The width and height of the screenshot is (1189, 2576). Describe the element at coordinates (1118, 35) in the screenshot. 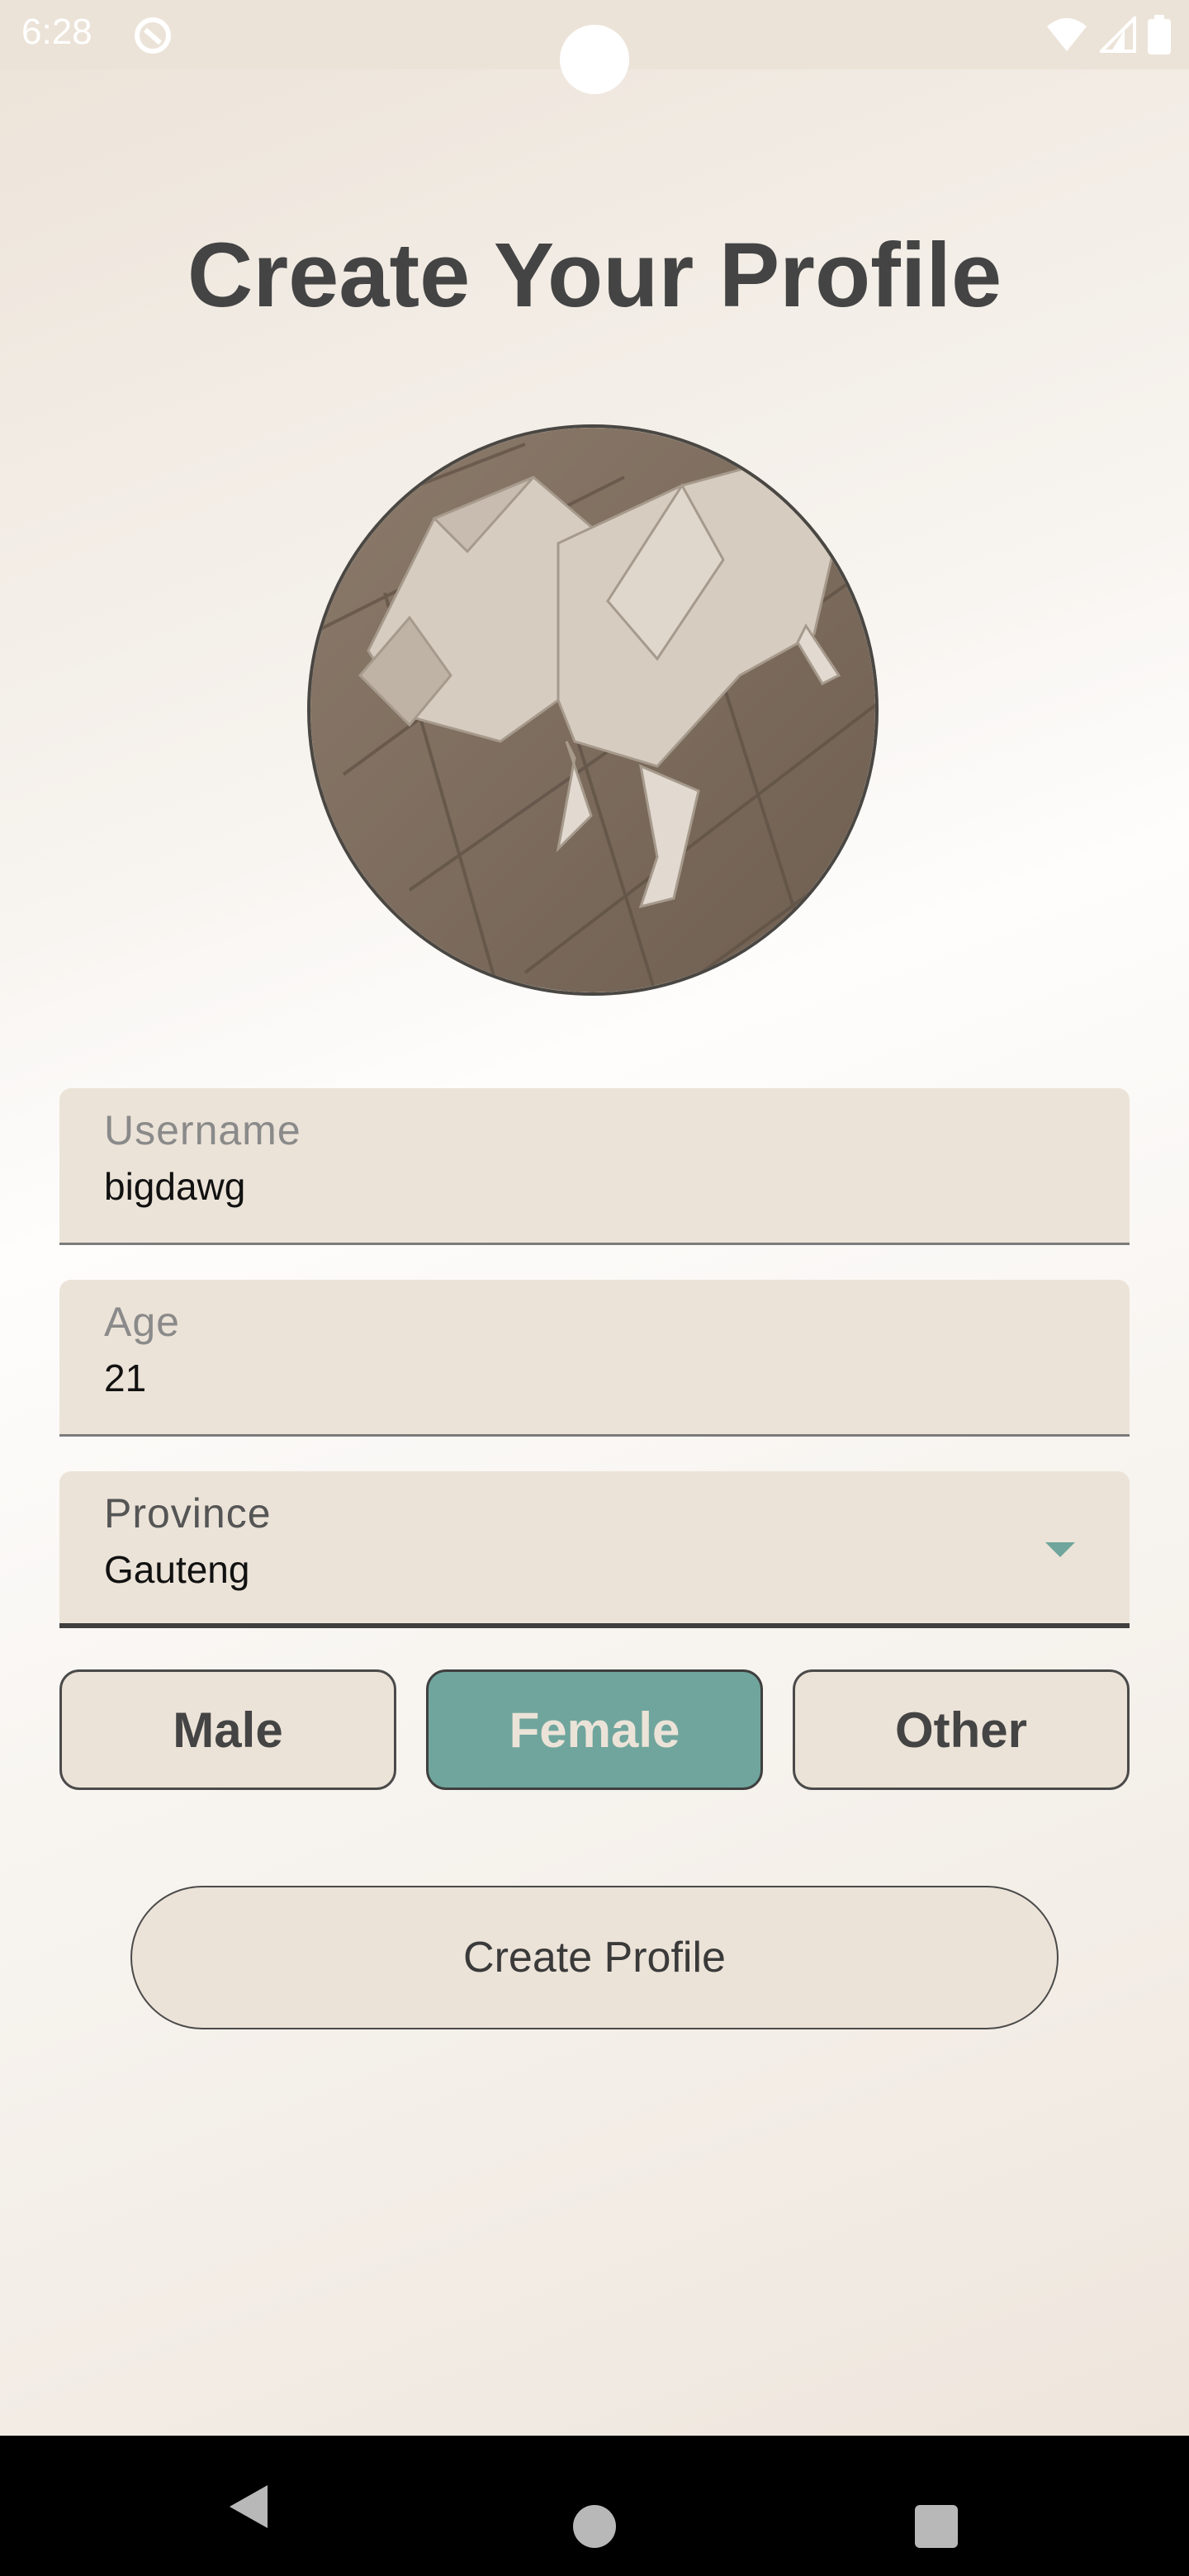

I see `signal-icon` at that location.